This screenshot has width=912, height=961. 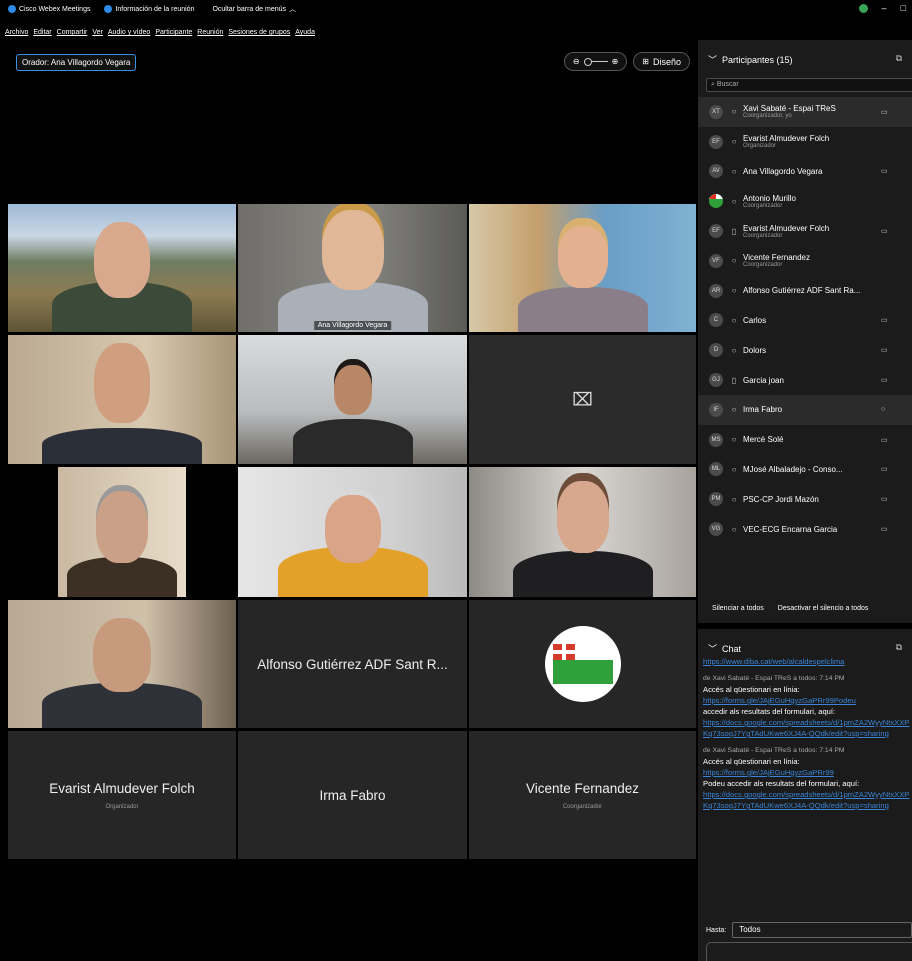 I want to click on zoom-slider, so click(x=595, y=62).